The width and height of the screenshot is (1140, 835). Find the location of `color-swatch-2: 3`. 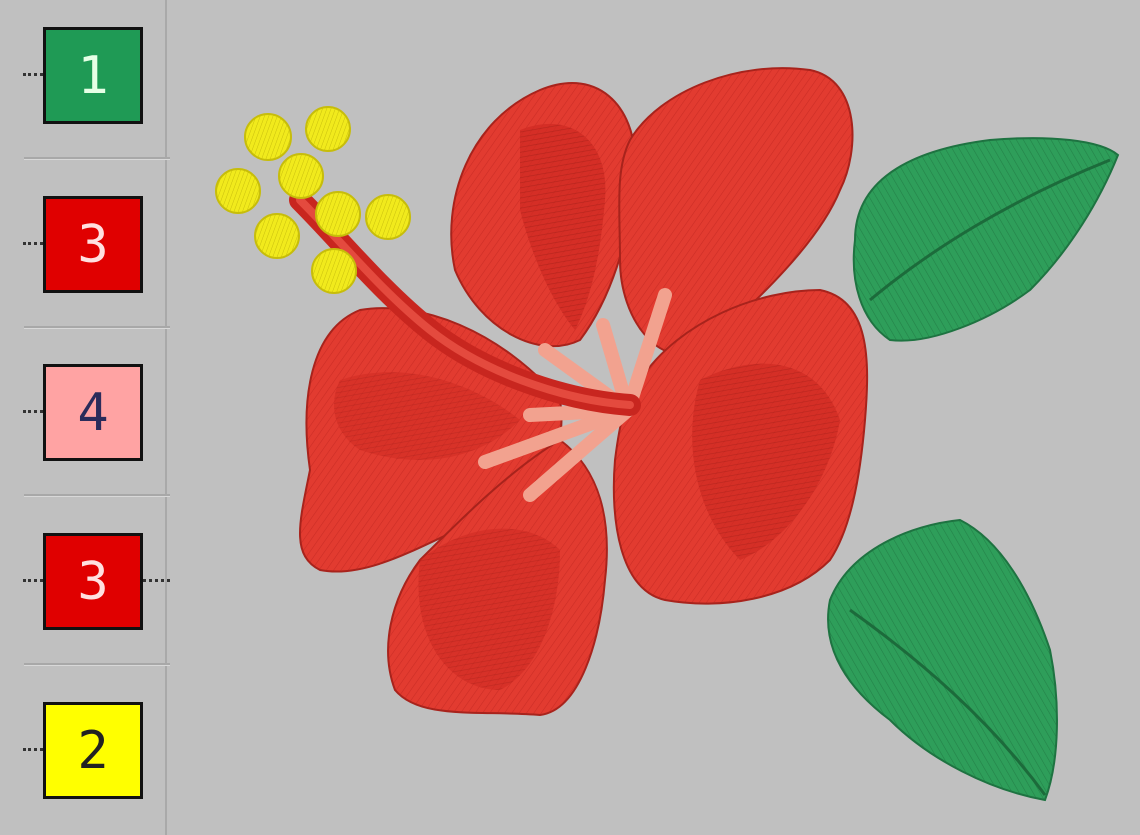

color-swatch-2: 3 is located at coordinates (93, 244).